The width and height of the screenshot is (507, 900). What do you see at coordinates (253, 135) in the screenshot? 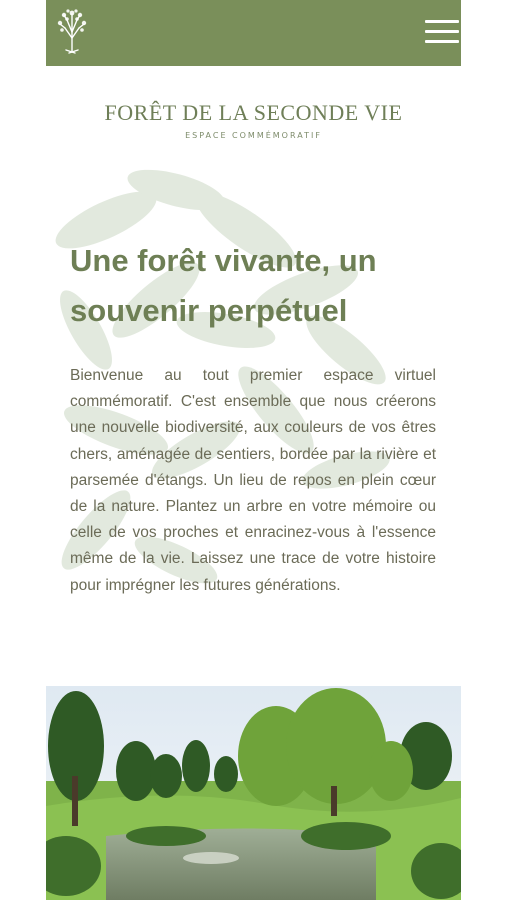
I see `brand-subtitle: ESPACE COMMÉMORATIF` at bounding box center [253, 135].